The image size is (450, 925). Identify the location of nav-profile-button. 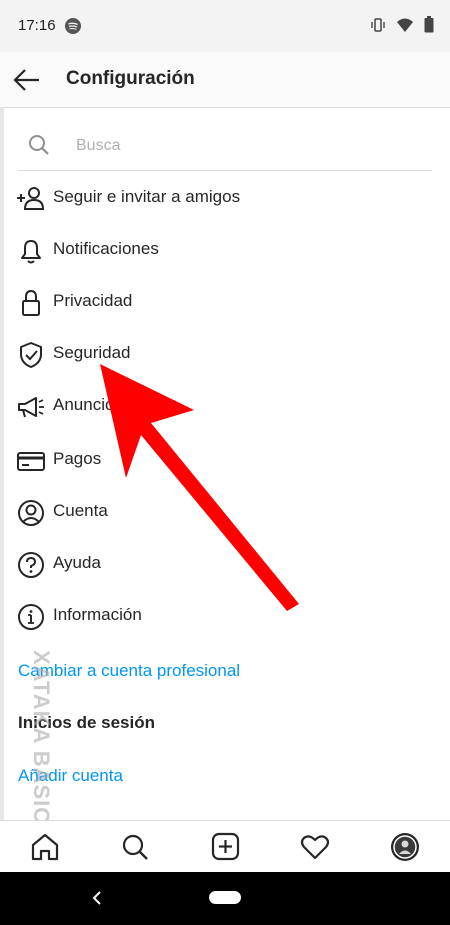
(405, 847).